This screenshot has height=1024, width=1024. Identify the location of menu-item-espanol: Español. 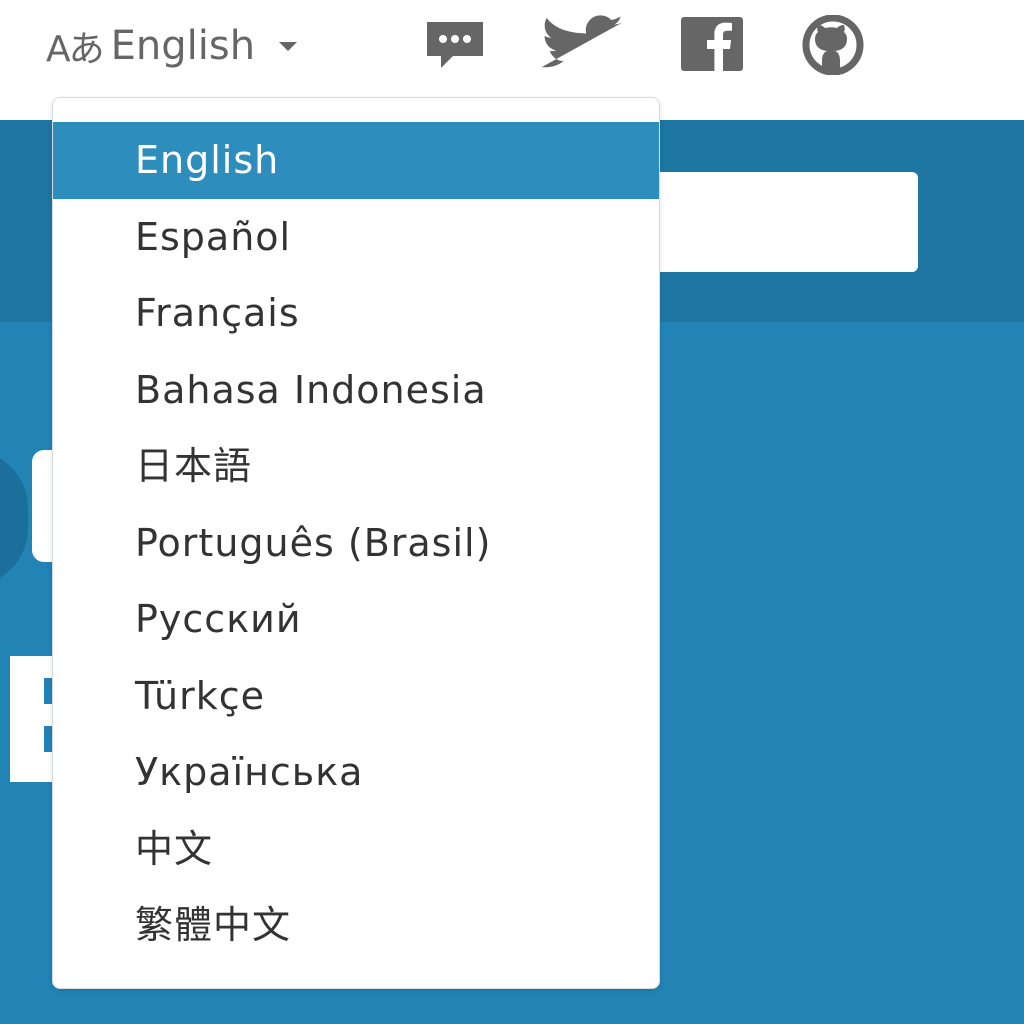
(356, 237).